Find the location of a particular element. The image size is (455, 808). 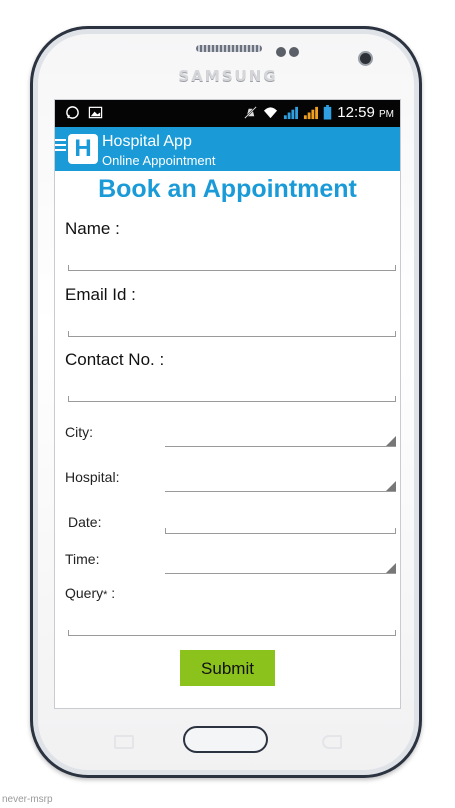

contact-field is located at coordinates (232, 399).